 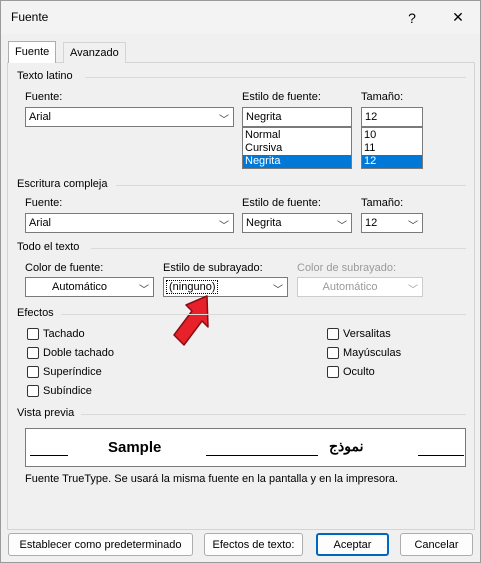 What do you see at coordinates (350, 287) in the screenshot?
I see `underline-color-value: Automático` at bounding box center [350, 287].